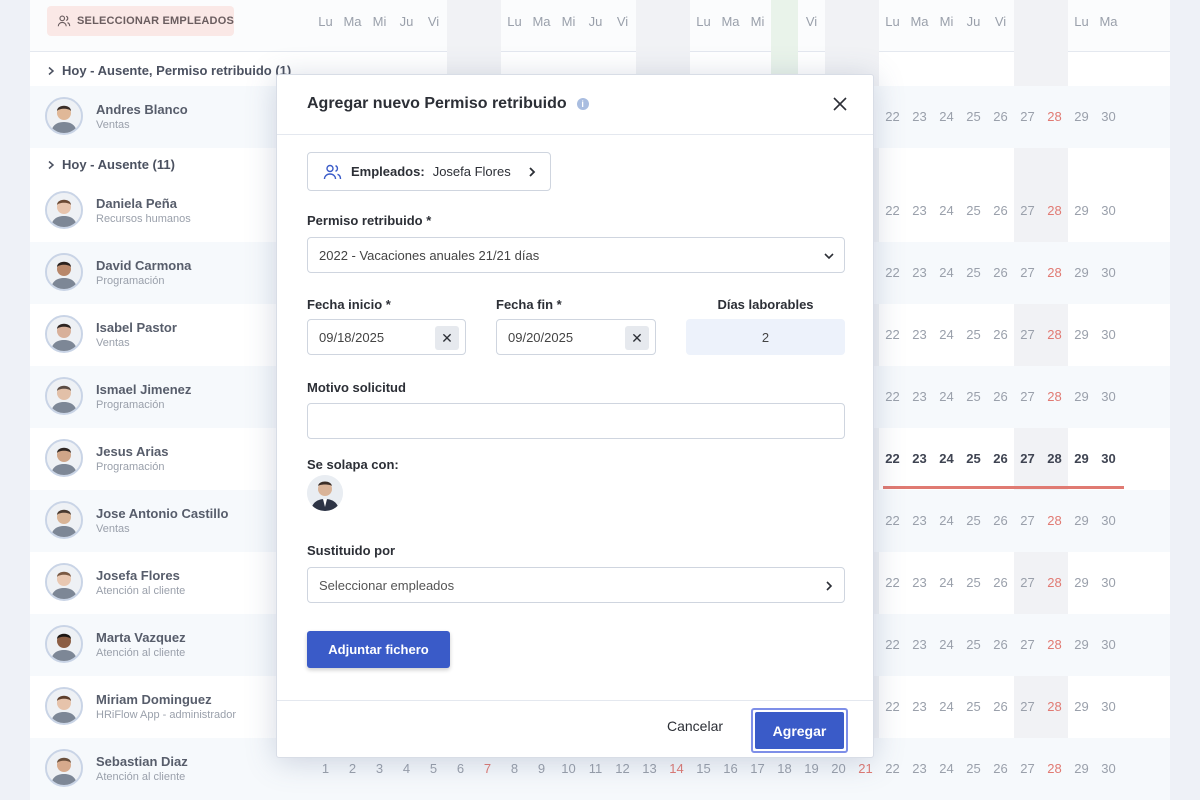 The height and width of the screenshot is (800, 1200). Describe the element at coordinates (730, 768) in the screenshot. I see `day-cell: 16` at that location.